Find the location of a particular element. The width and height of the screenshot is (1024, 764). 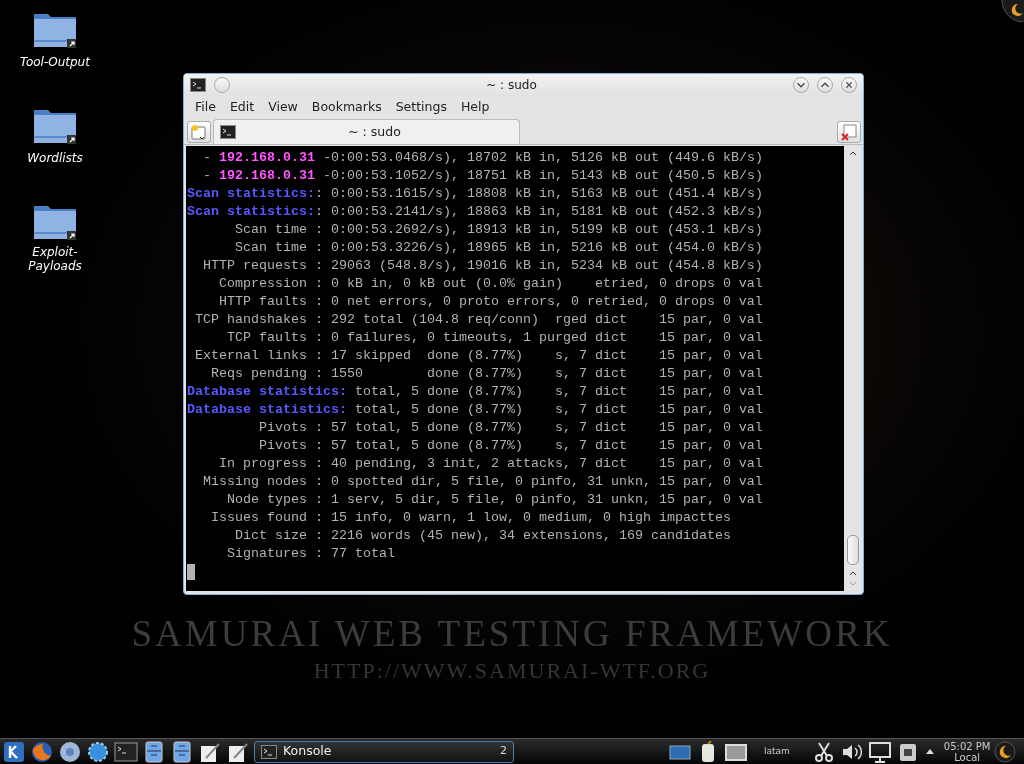

clock: 05:02 PM Local is located at coordinates (967, 751).